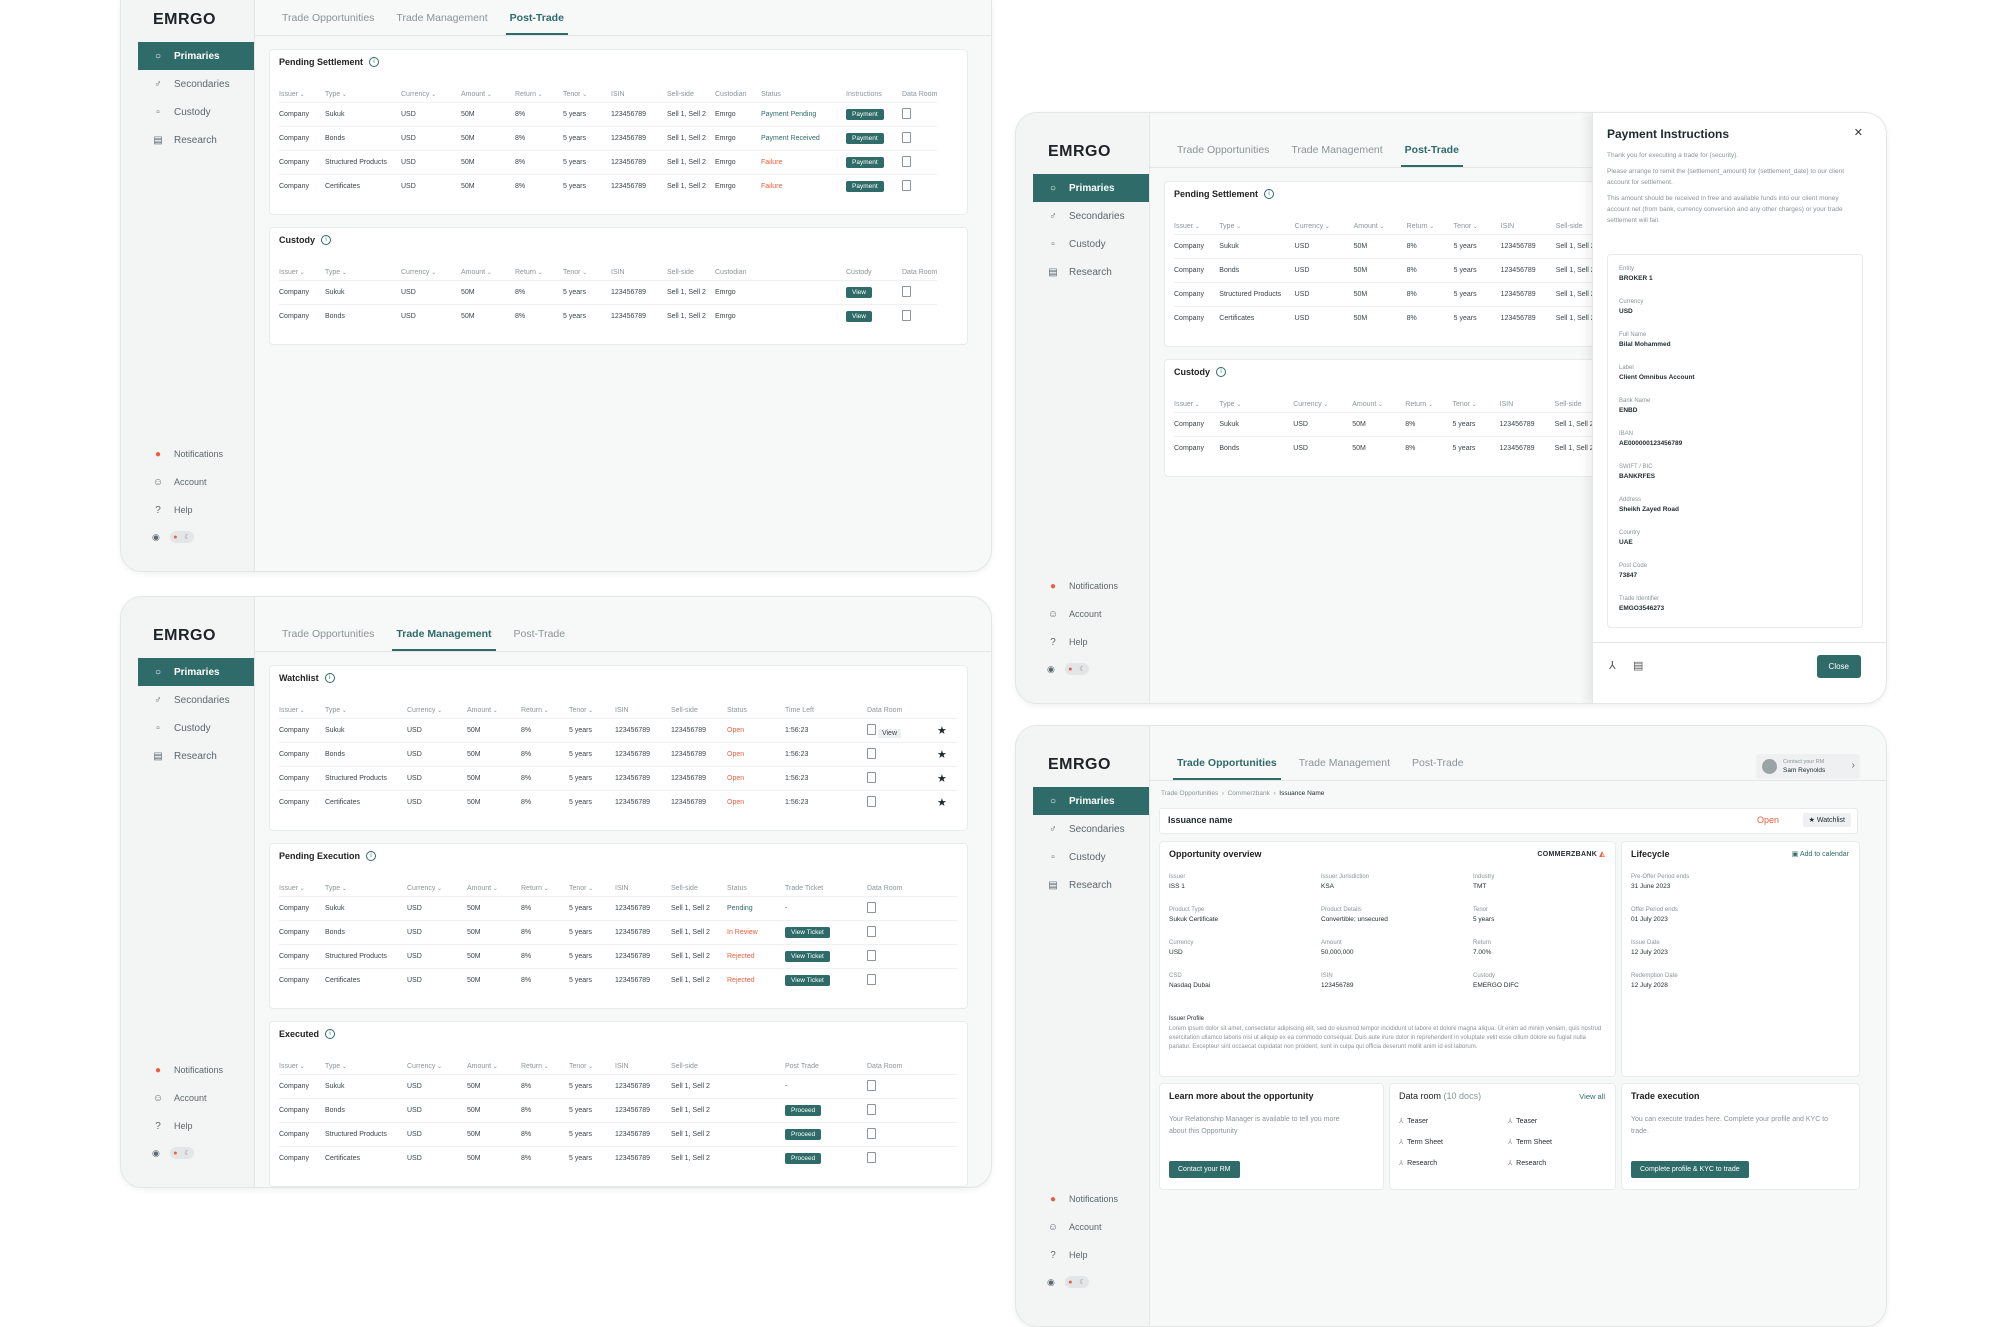 The image size is (2000, 1327). I want to click on close-button: Close, so click(1838, 666).